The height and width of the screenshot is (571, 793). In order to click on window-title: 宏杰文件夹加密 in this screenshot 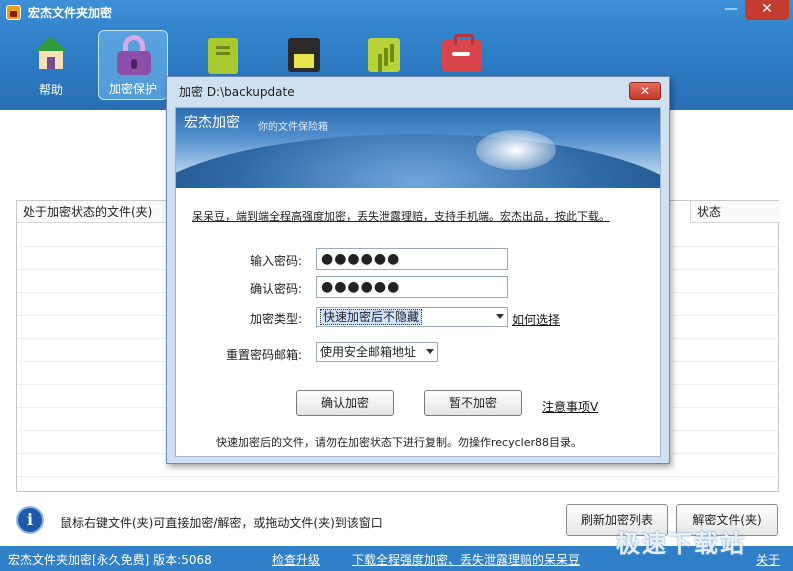, I will do `click(70, 13)`.